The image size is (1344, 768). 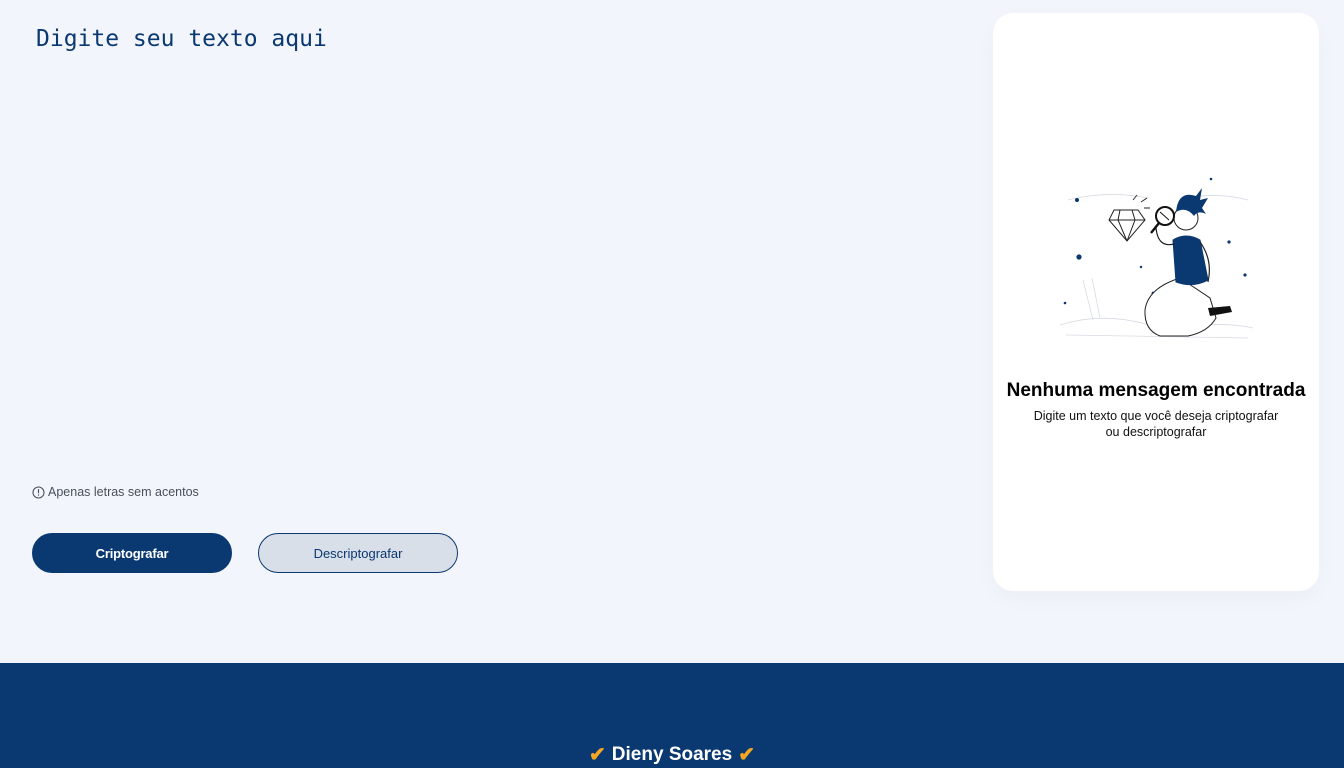 What do you see at coordinates (38, 492) in the screenshot?
I see `info-circle-icon` at bounding box center [38, 492].